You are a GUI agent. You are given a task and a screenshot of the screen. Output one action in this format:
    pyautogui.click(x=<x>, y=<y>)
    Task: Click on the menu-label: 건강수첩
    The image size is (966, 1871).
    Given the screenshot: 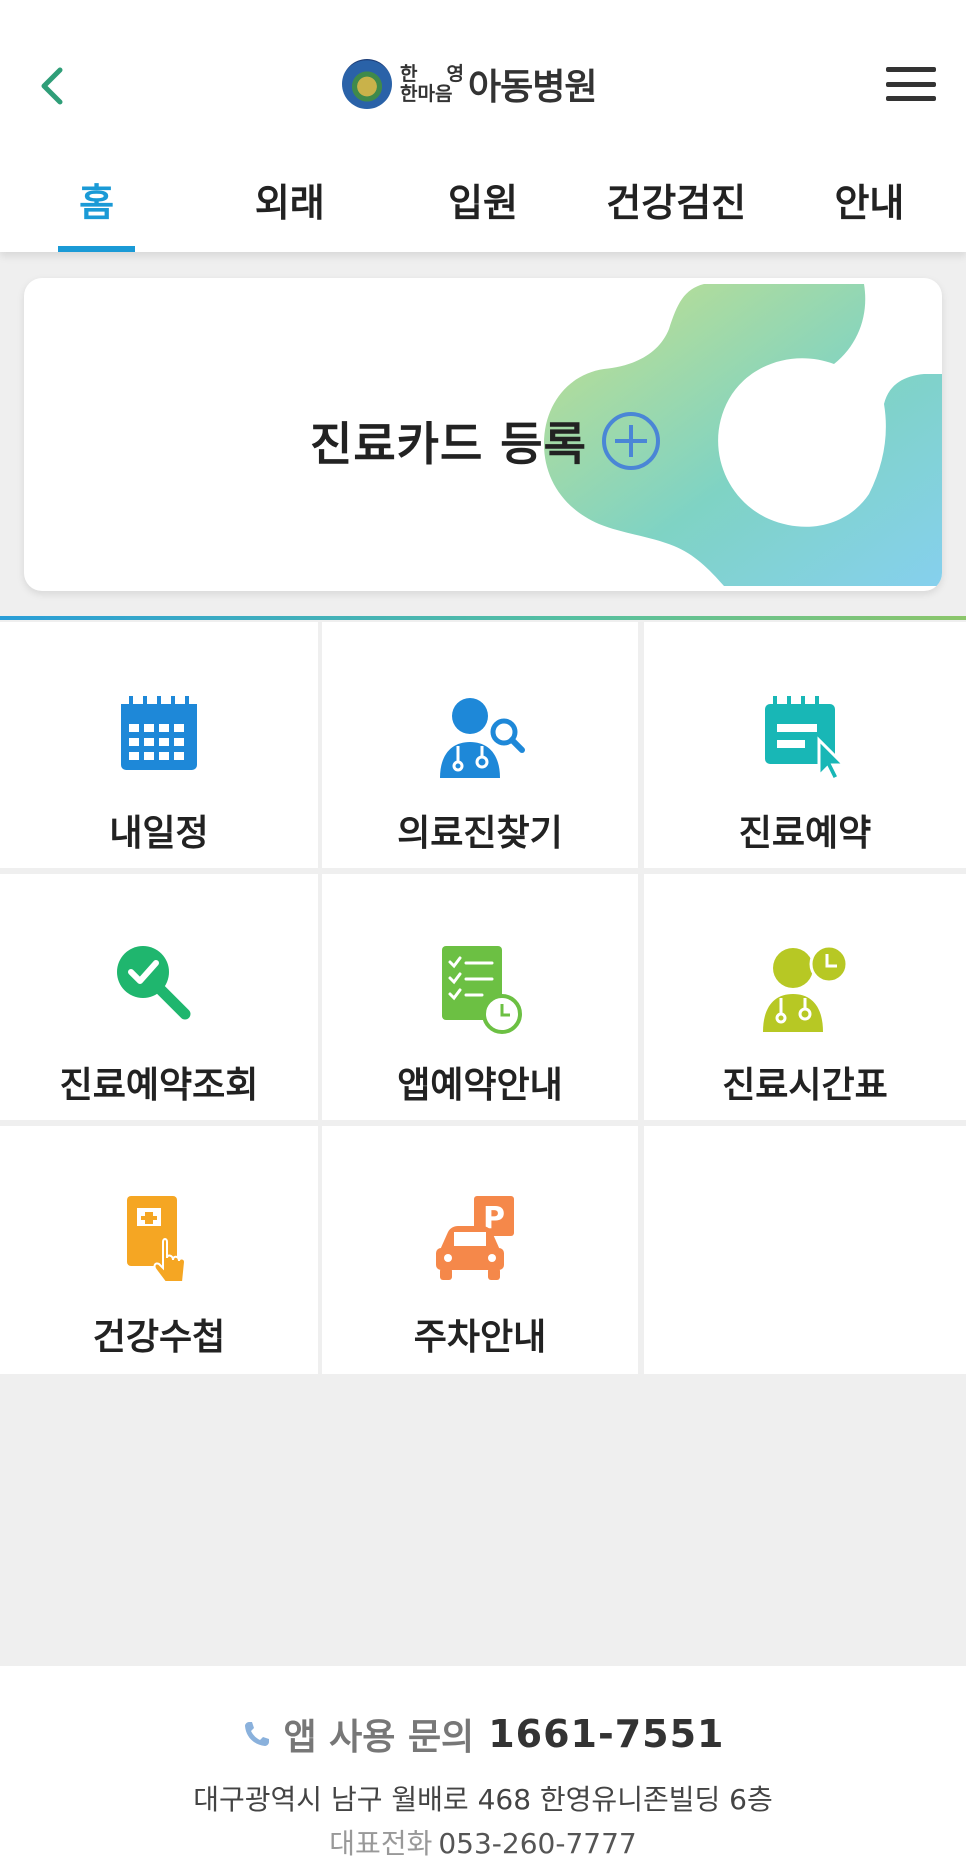 What is the action you would take?
    pyautogui.click(x=159, y=1337)
    